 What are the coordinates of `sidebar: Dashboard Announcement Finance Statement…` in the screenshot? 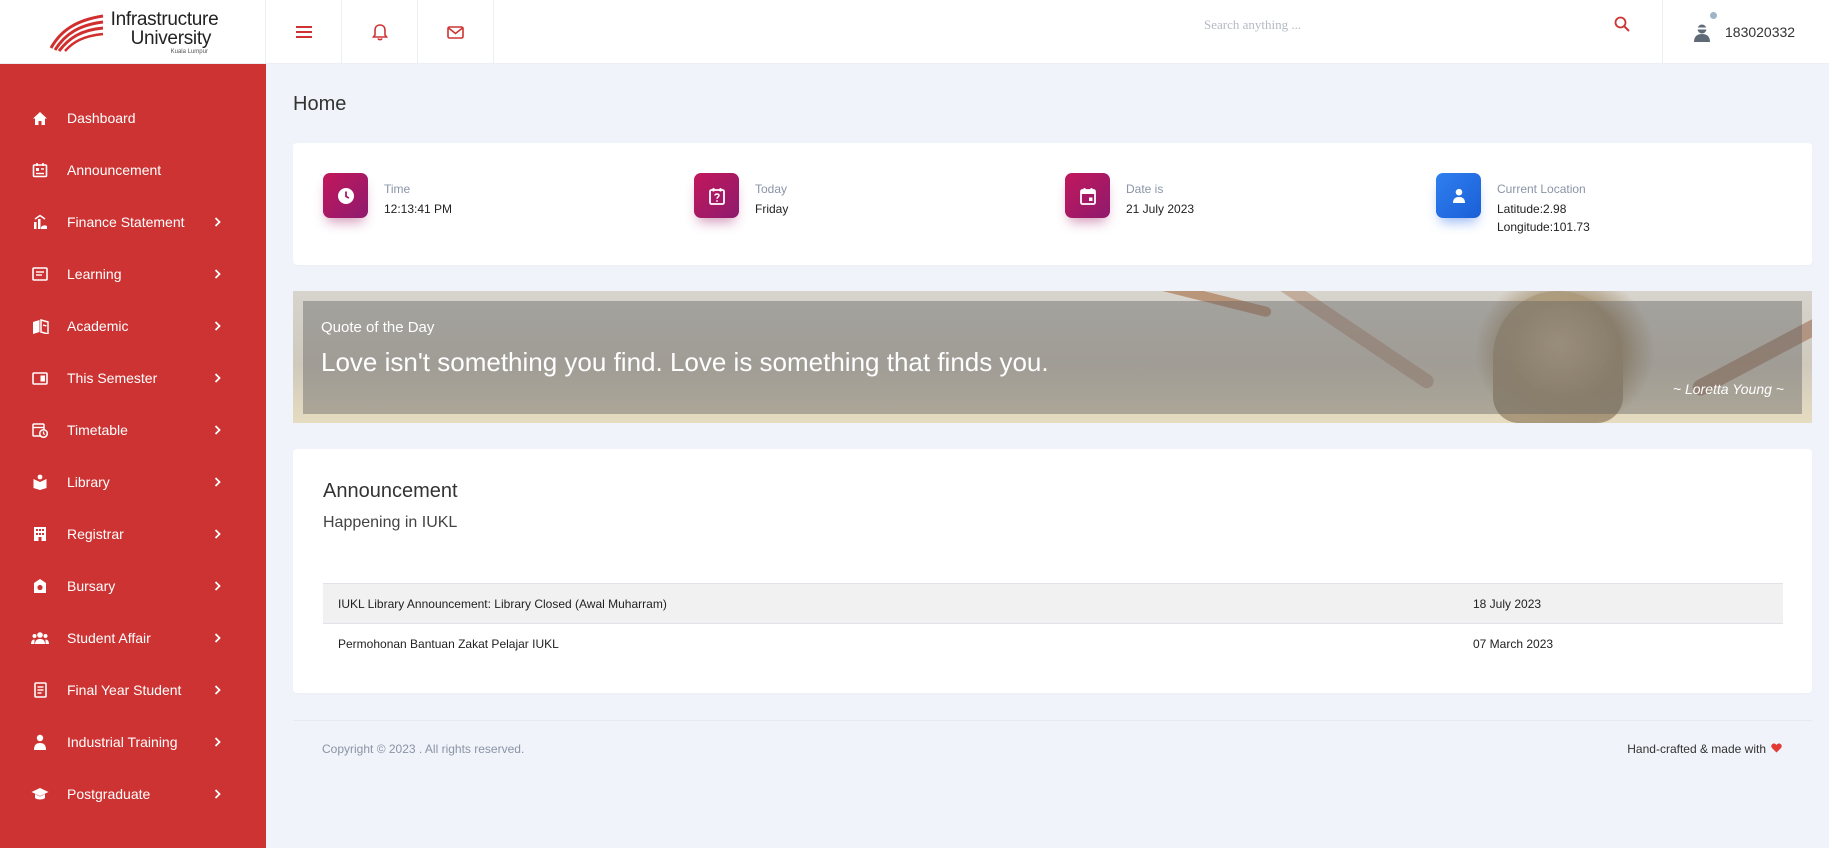 It's located at (133, 456).